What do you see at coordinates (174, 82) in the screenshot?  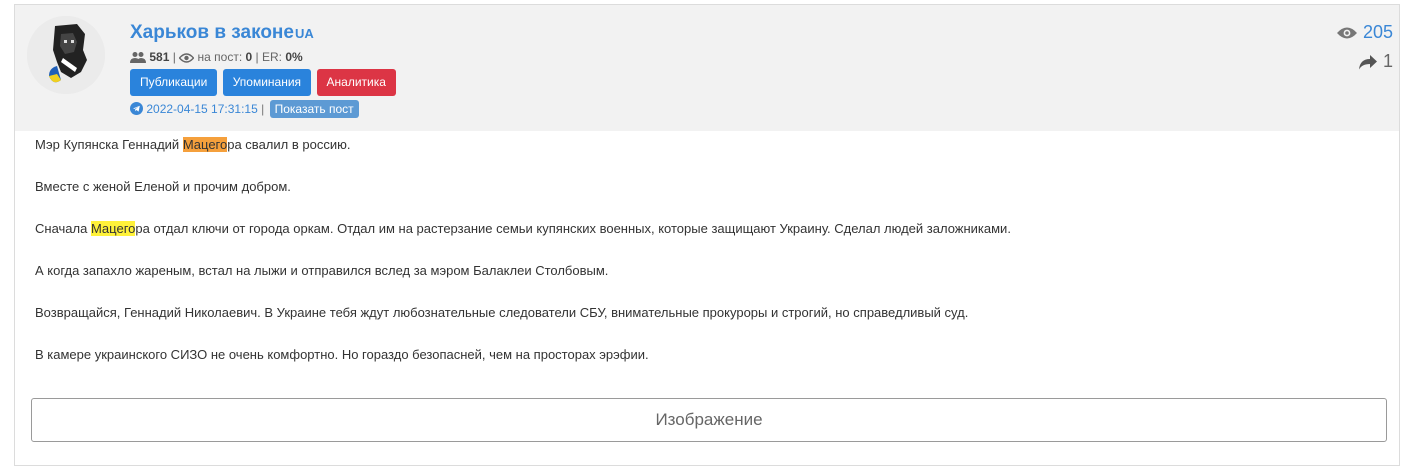 I see `publications-button: Публикации` at bounding box center [174, 82].